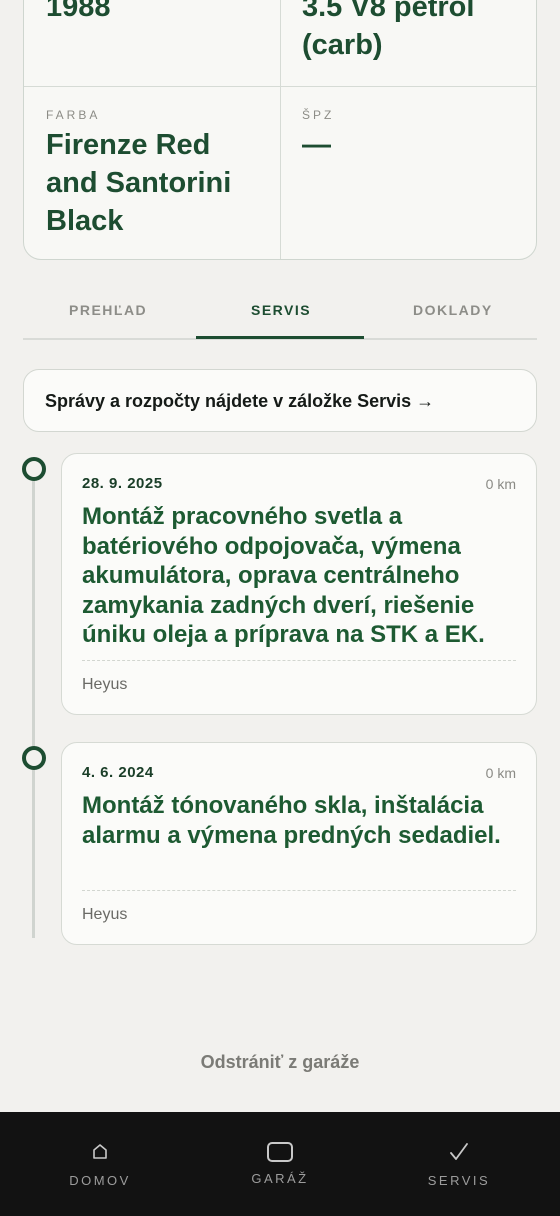  I want to click on spec-divider-vertical, so click(280, 129).